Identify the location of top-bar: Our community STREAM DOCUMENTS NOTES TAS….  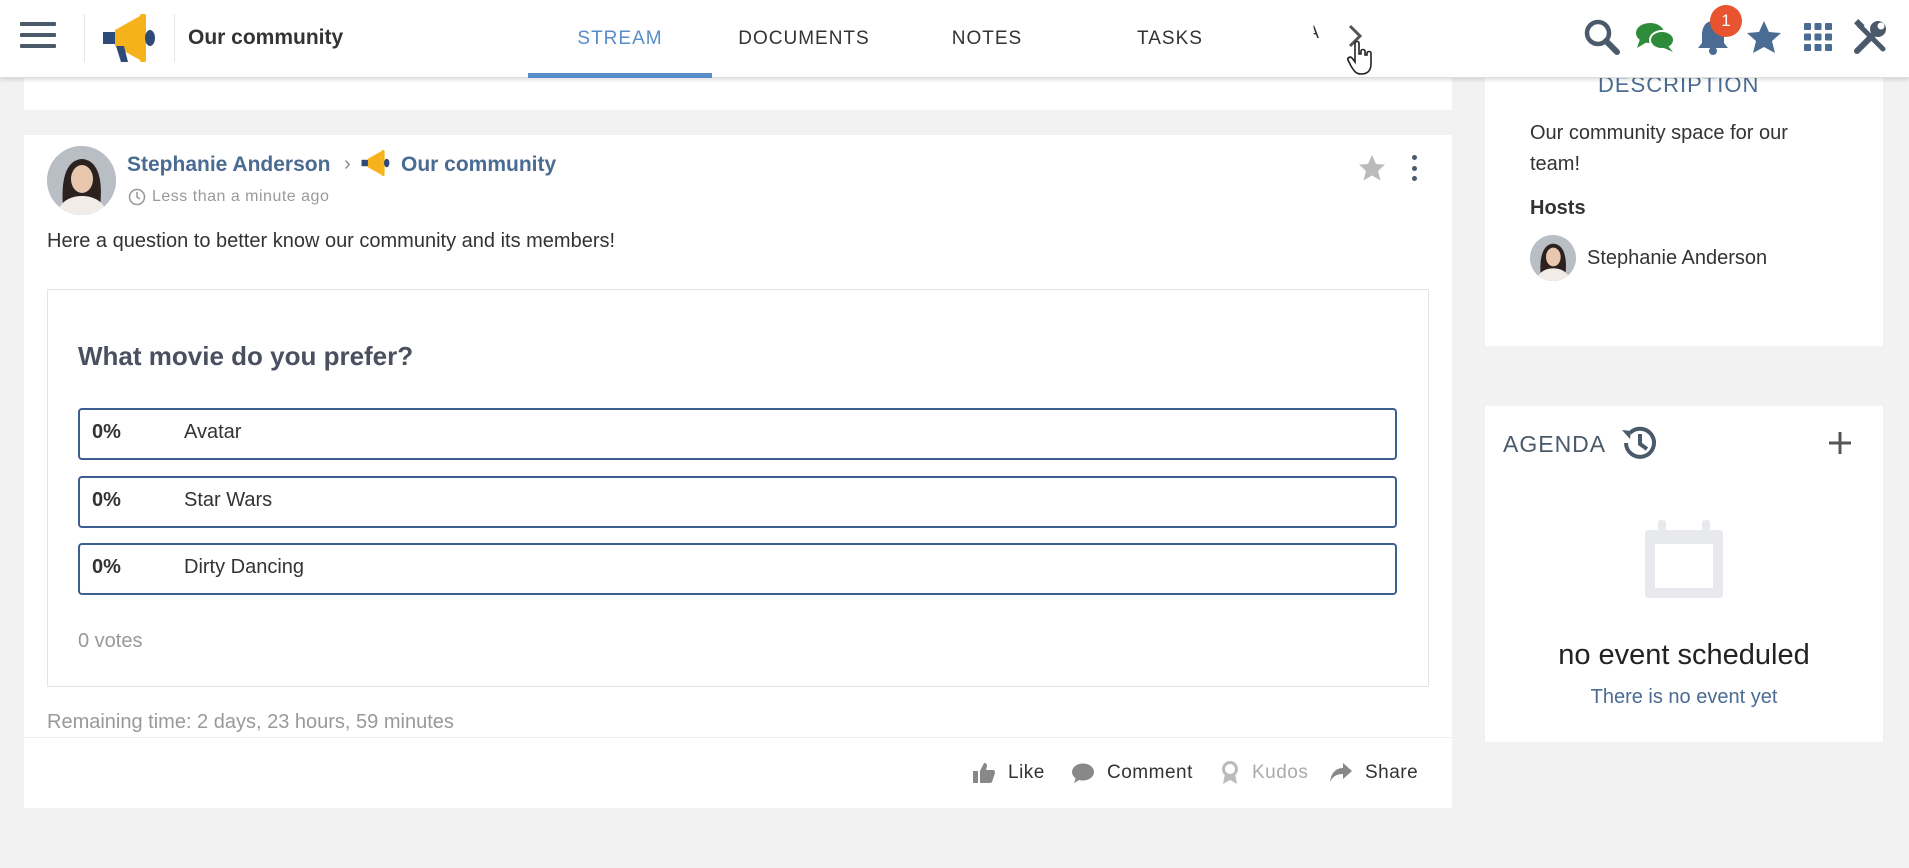
(954, 39).